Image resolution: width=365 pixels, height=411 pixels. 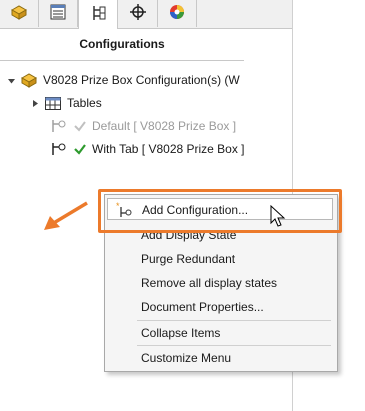 I want to click on mouse-cursor-icon, so click(x=278, y=216).